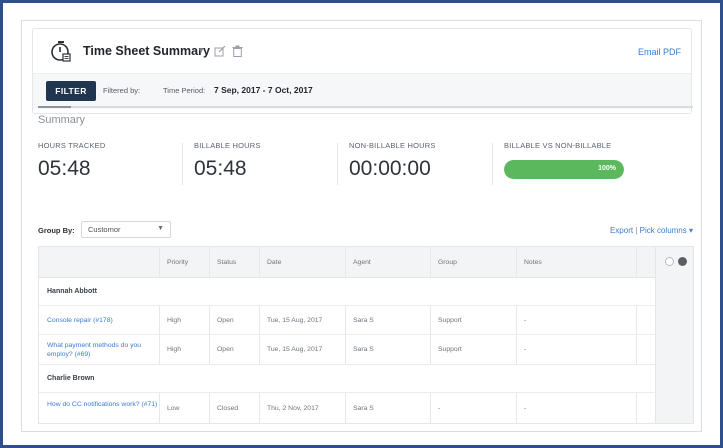  Describe the element at coordinates (126, 229) in the screenshot. I see `group-by-select: Customor ▼` at that location.